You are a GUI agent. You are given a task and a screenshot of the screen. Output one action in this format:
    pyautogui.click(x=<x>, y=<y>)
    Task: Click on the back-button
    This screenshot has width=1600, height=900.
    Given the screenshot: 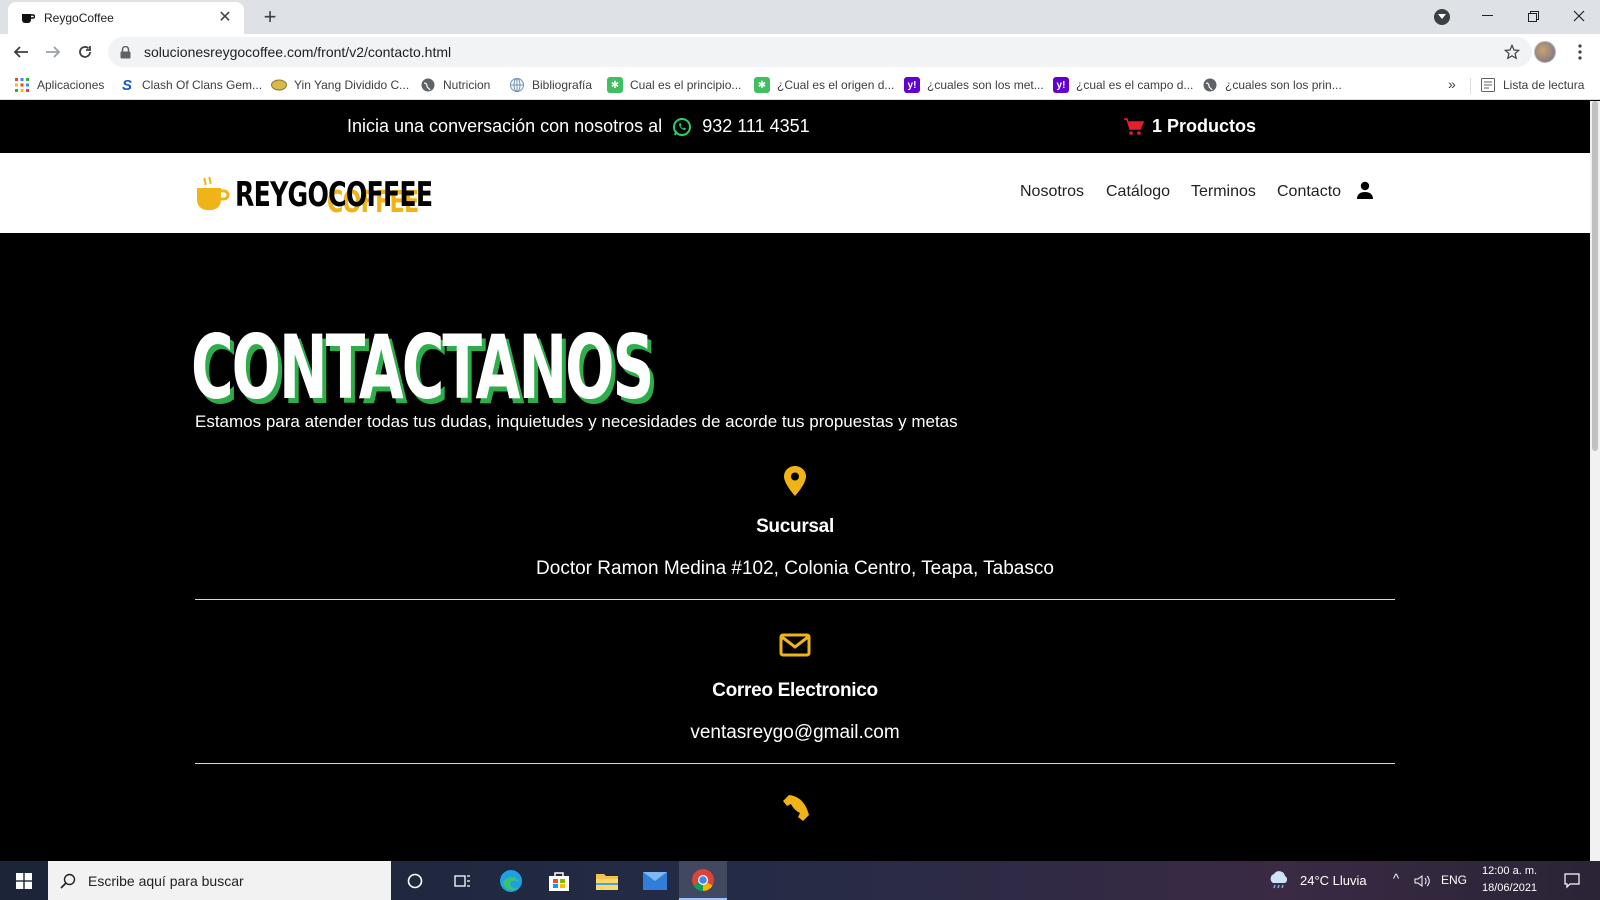 What is the action you would take?
    pyautogui.click(x=21, y=52)
    